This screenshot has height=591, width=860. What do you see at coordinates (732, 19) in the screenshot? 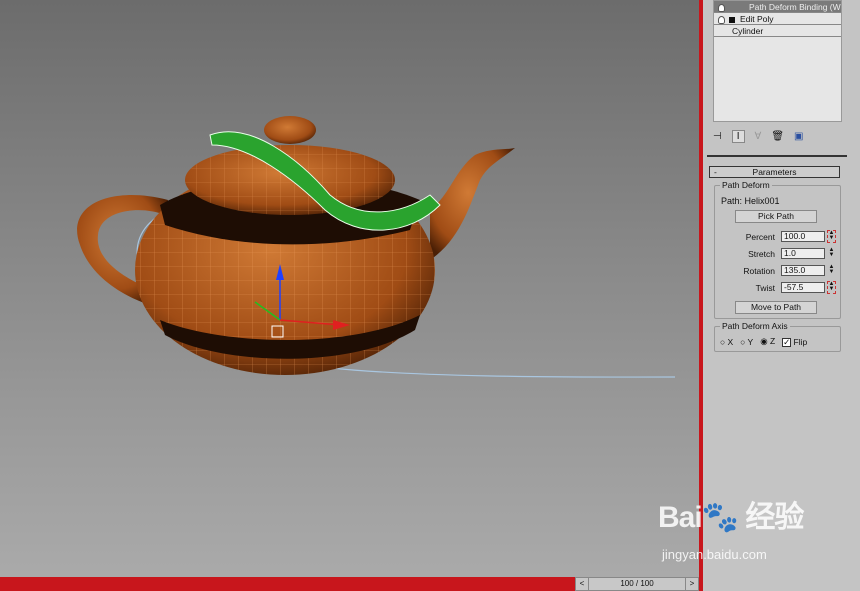
I see `expand-icon` at bounding box center [732, 19].